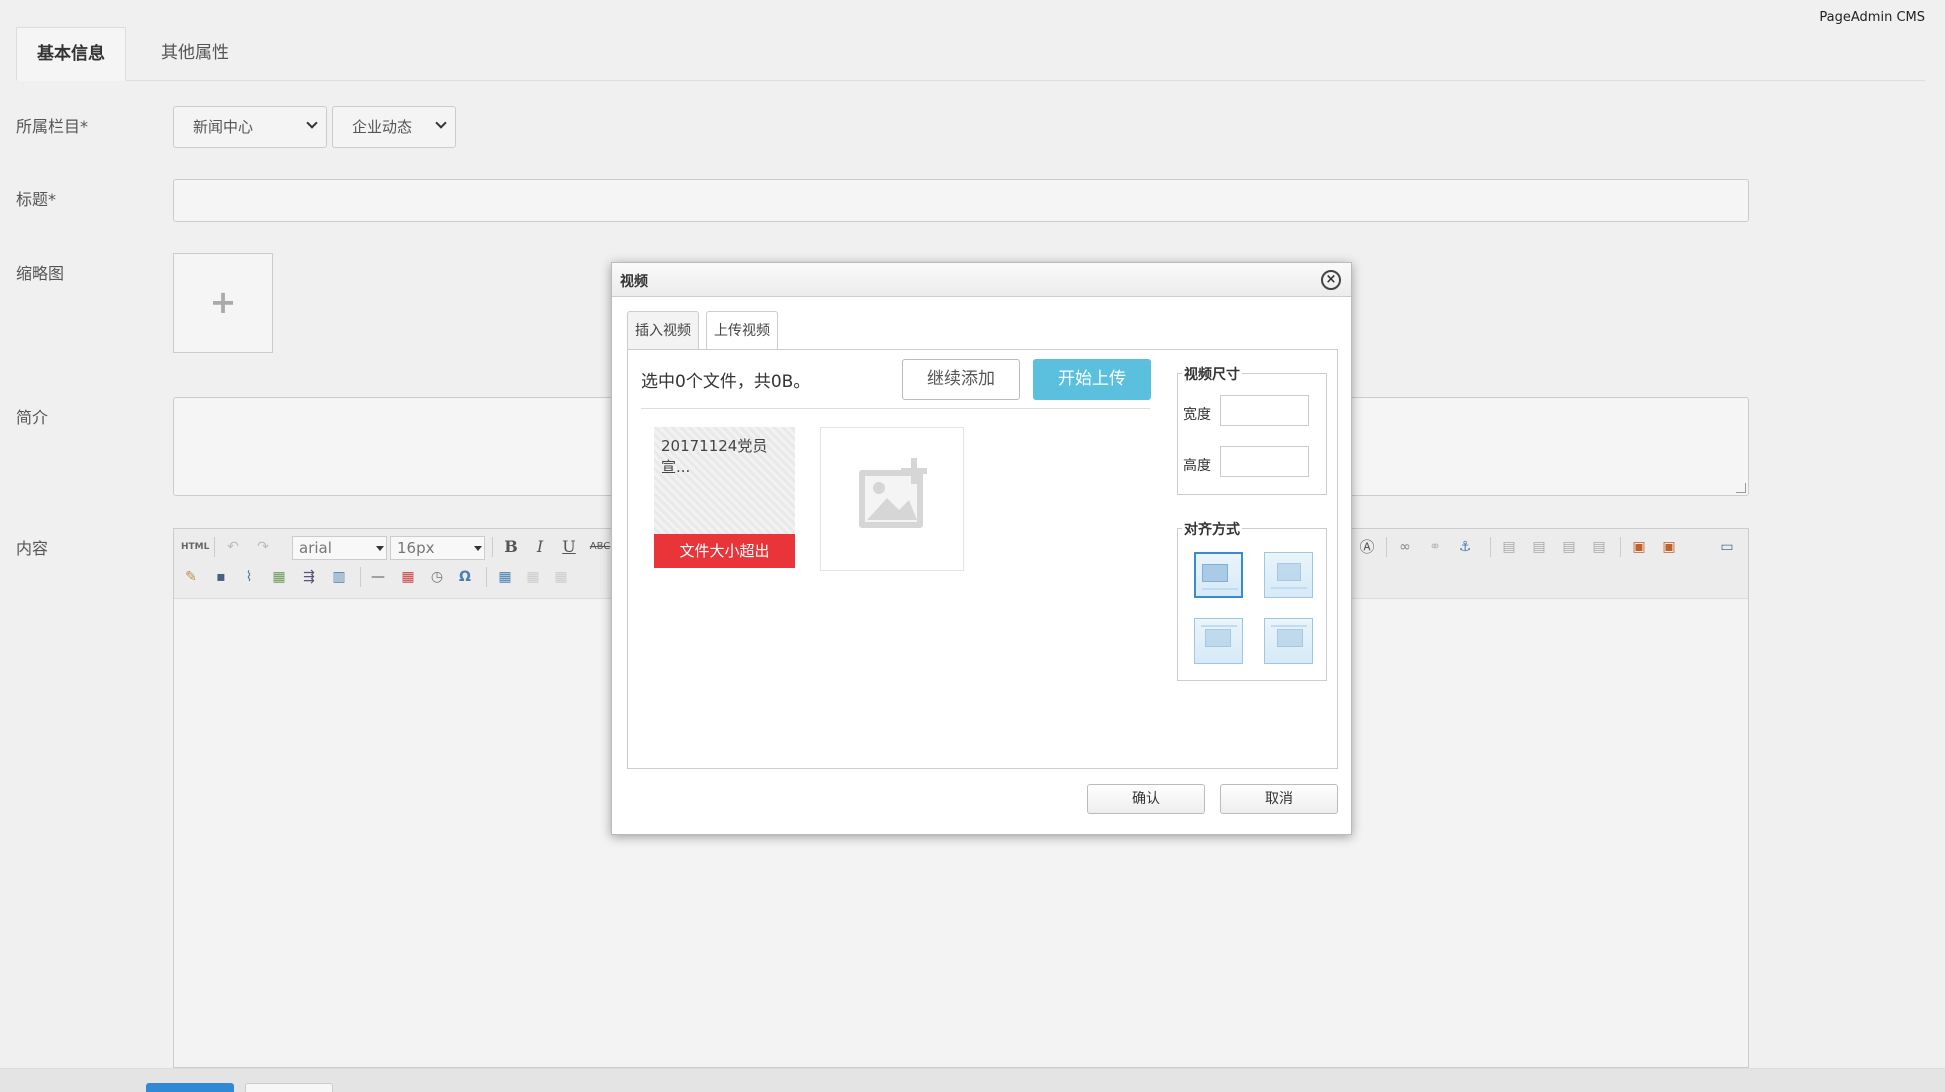  I want to click on height-label: 高度, so click(1197, 466).